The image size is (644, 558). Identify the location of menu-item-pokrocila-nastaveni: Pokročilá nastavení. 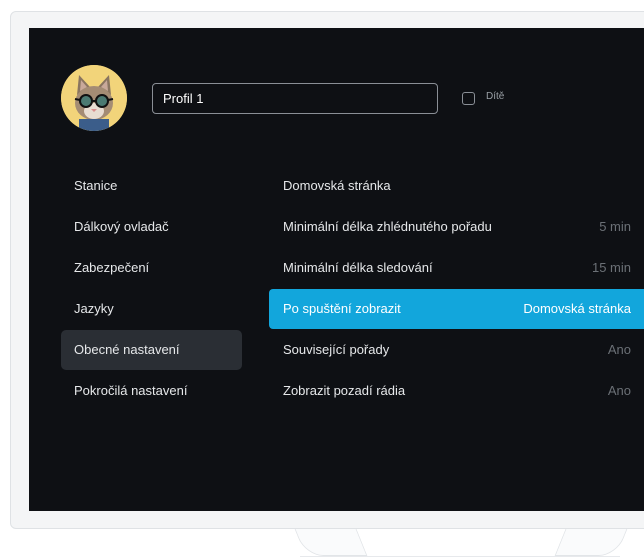
(151, 391).